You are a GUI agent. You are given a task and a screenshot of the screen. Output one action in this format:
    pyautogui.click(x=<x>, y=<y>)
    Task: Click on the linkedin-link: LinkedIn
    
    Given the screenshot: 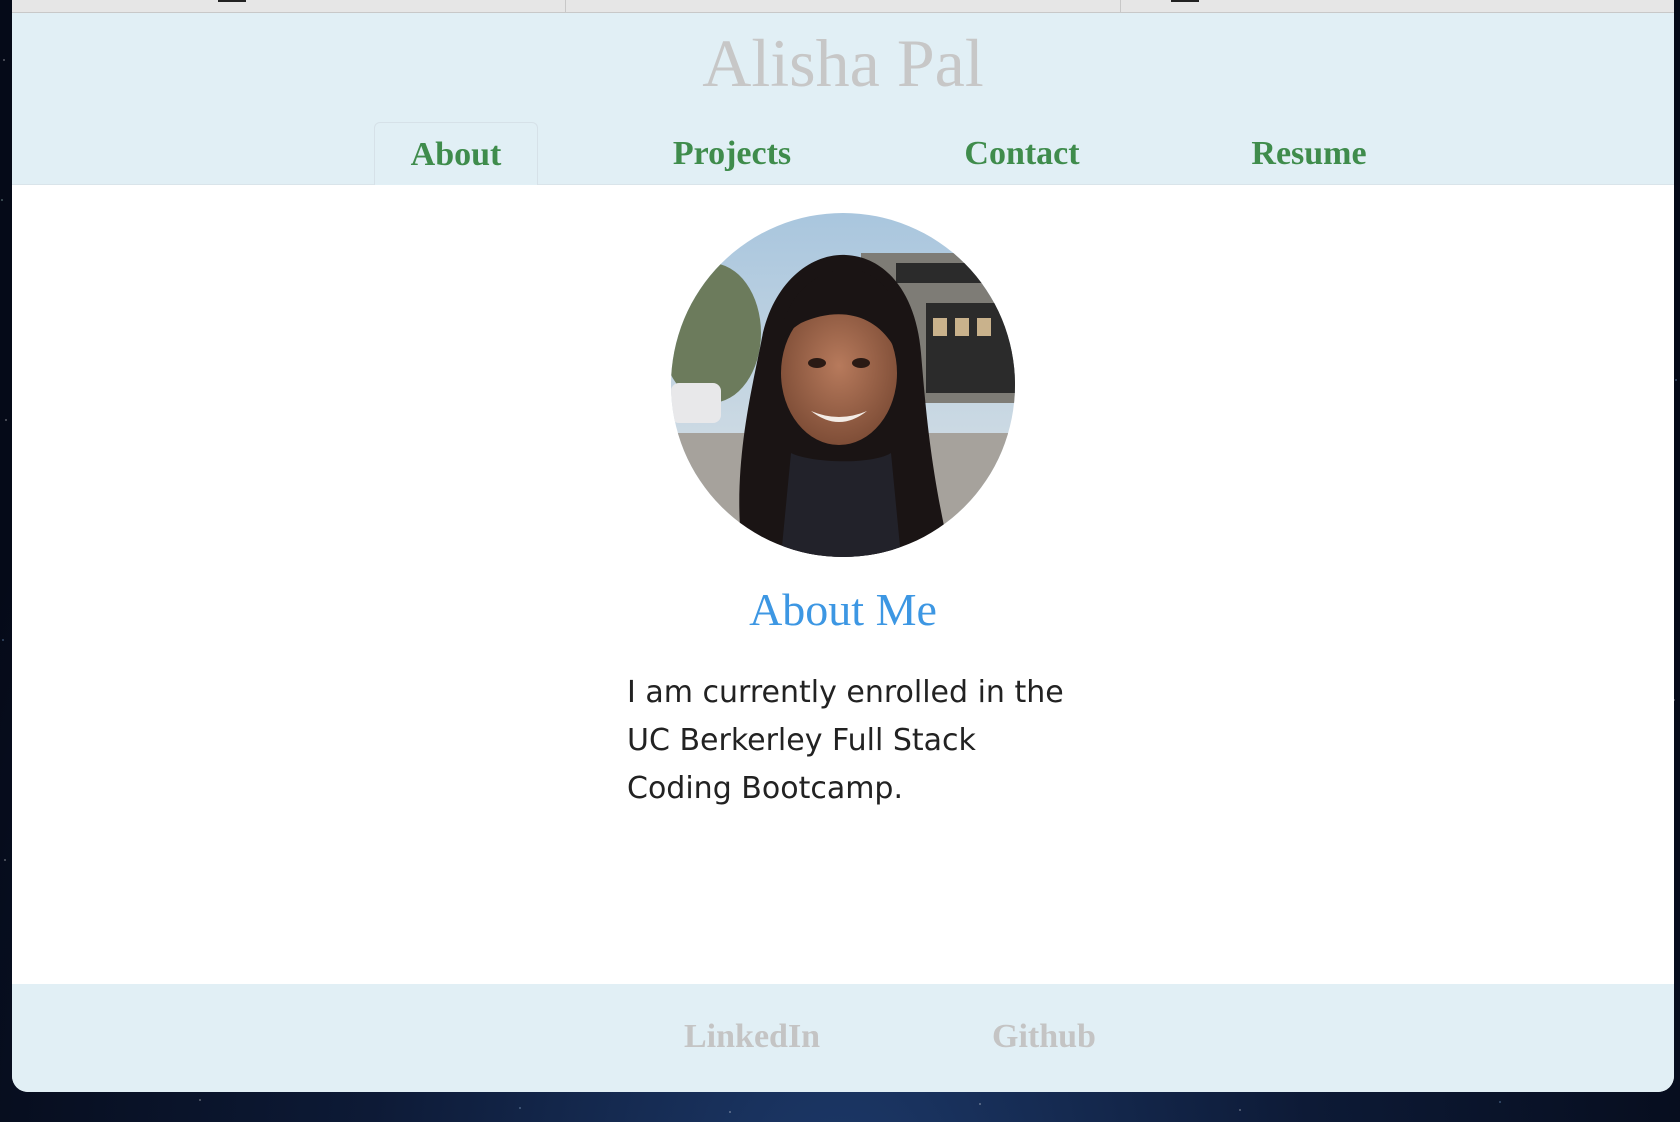 What is the action you would take?
    pyautogui.click(x=752, y=1037)
    